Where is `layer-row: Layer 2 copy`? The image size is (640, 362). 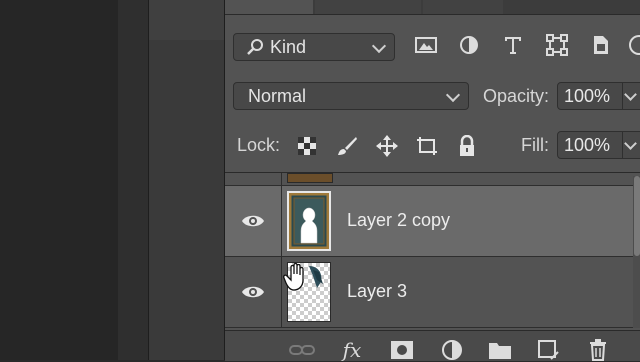
layer-row: Layer 2 copy is located at coordinates (432, 221).